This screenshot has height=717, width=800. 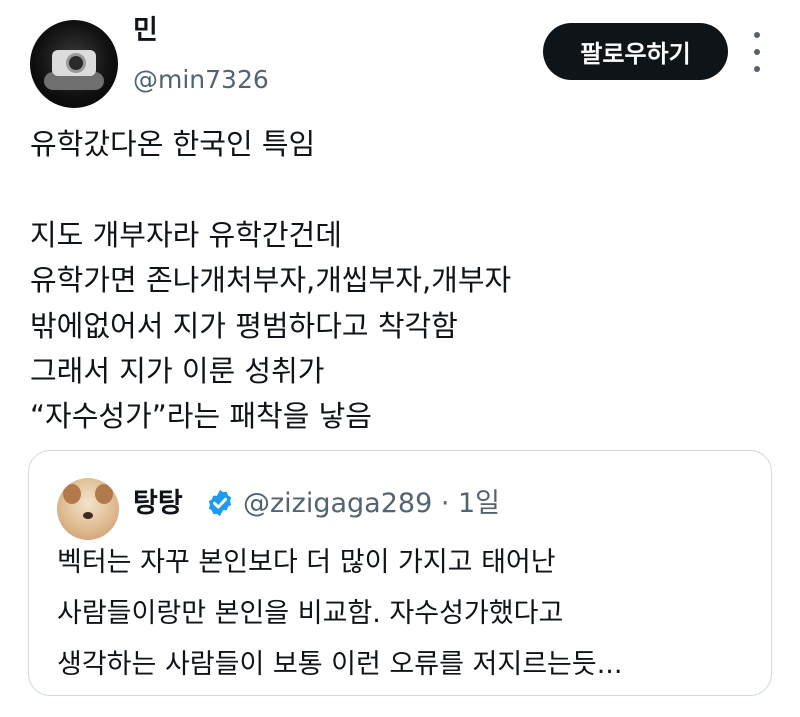 What do you see at coordinates (201, 80) in the screenshot?
I see `author-handle: @min7326` at bounding box center [201, 80].